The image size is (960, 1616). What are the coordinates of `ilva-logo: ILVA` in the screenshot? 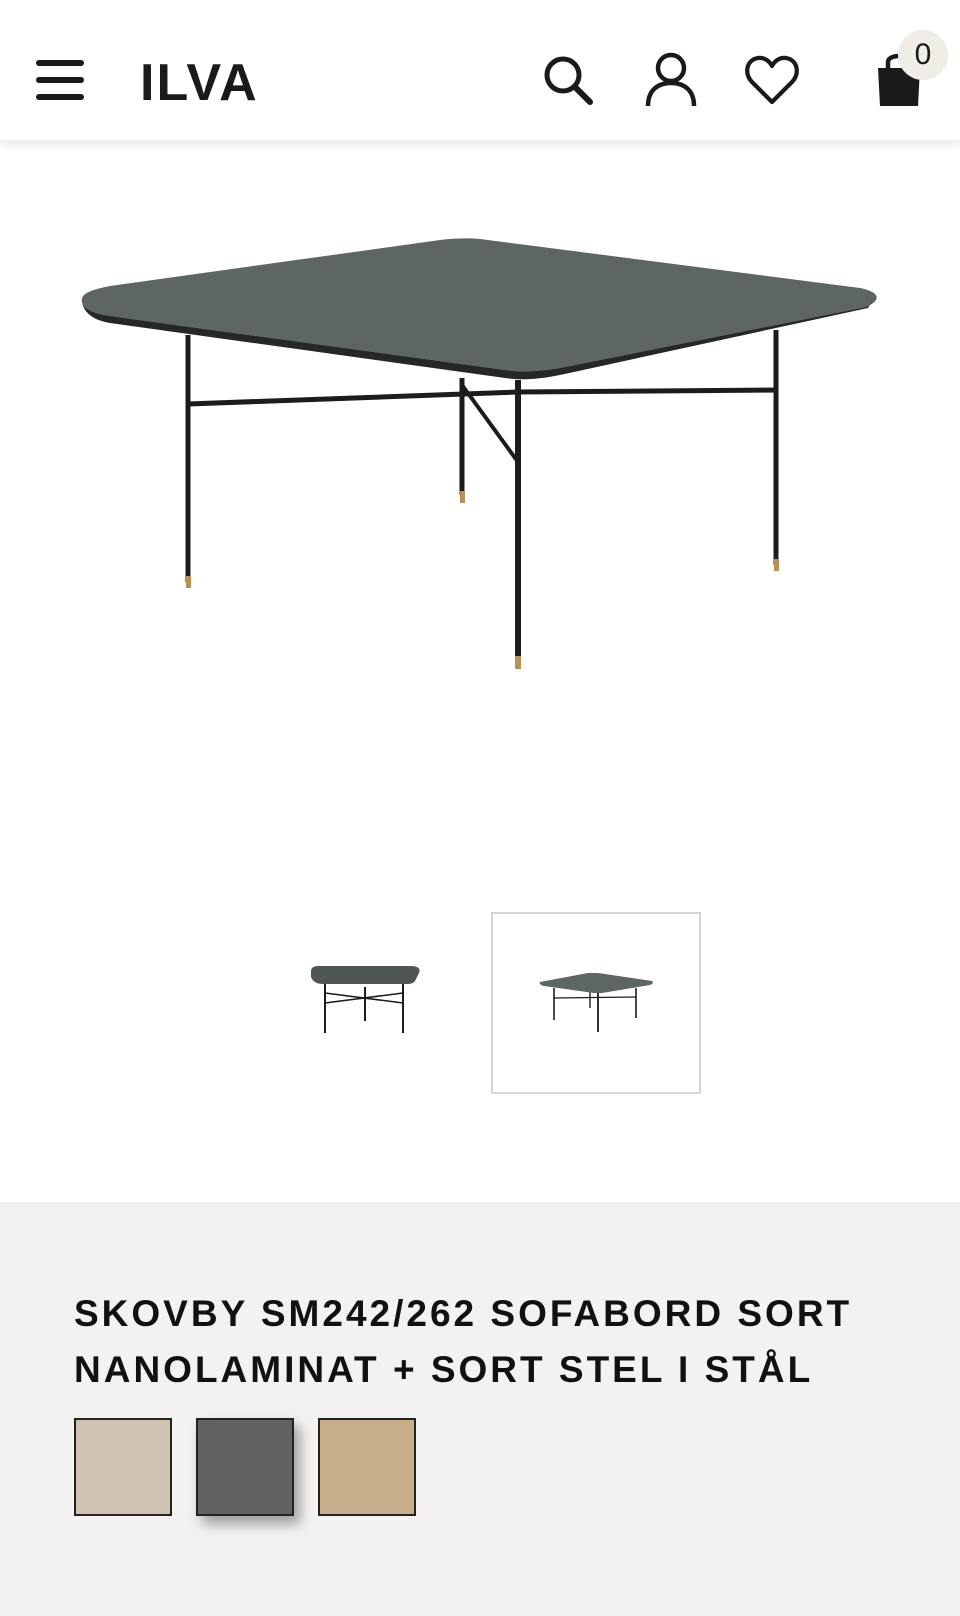 It's located at (215, 81).